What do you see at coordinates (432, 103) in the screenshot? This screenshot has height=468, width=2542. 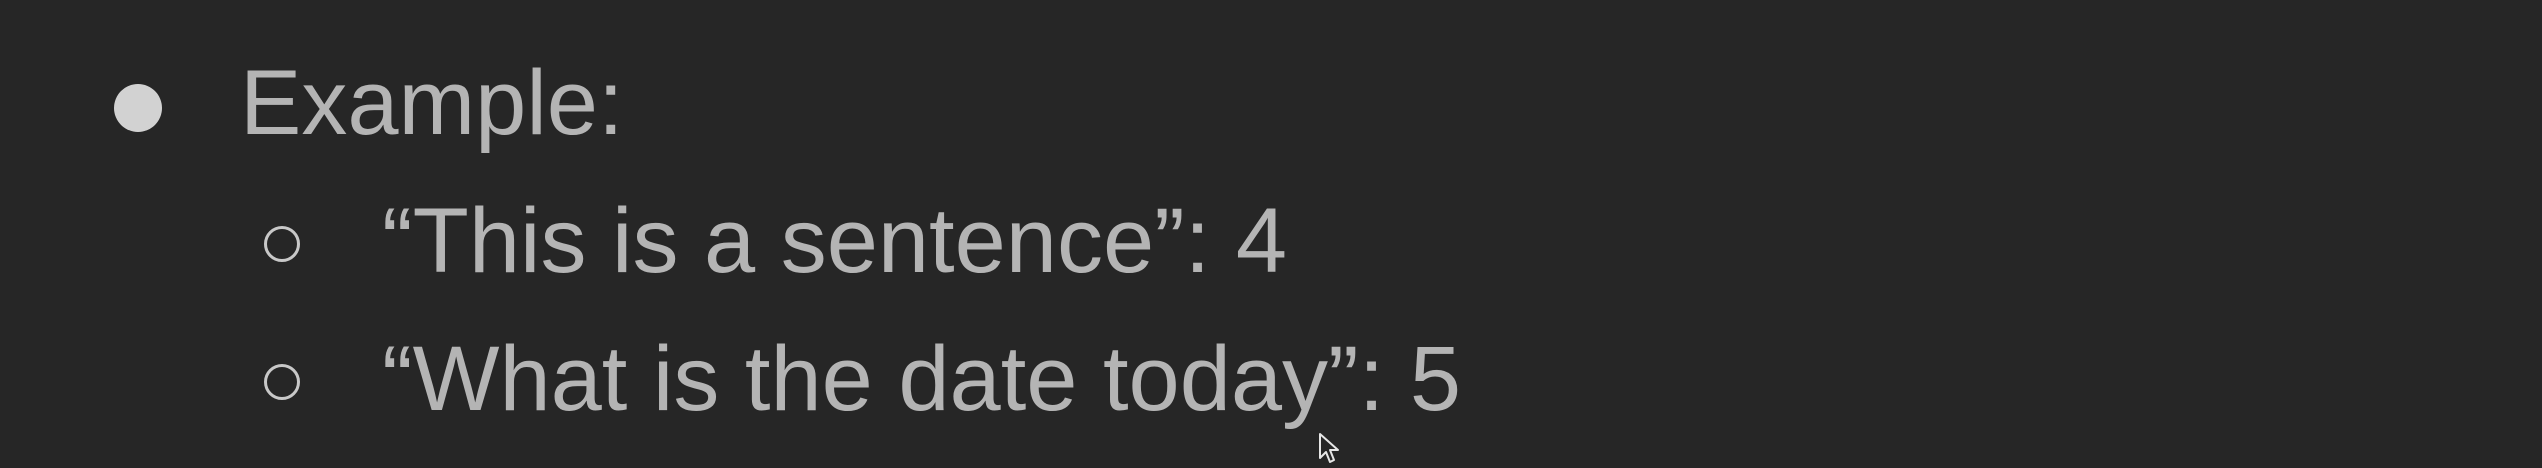 I see `example-heading: Example:` at bounding box center [432, 103].